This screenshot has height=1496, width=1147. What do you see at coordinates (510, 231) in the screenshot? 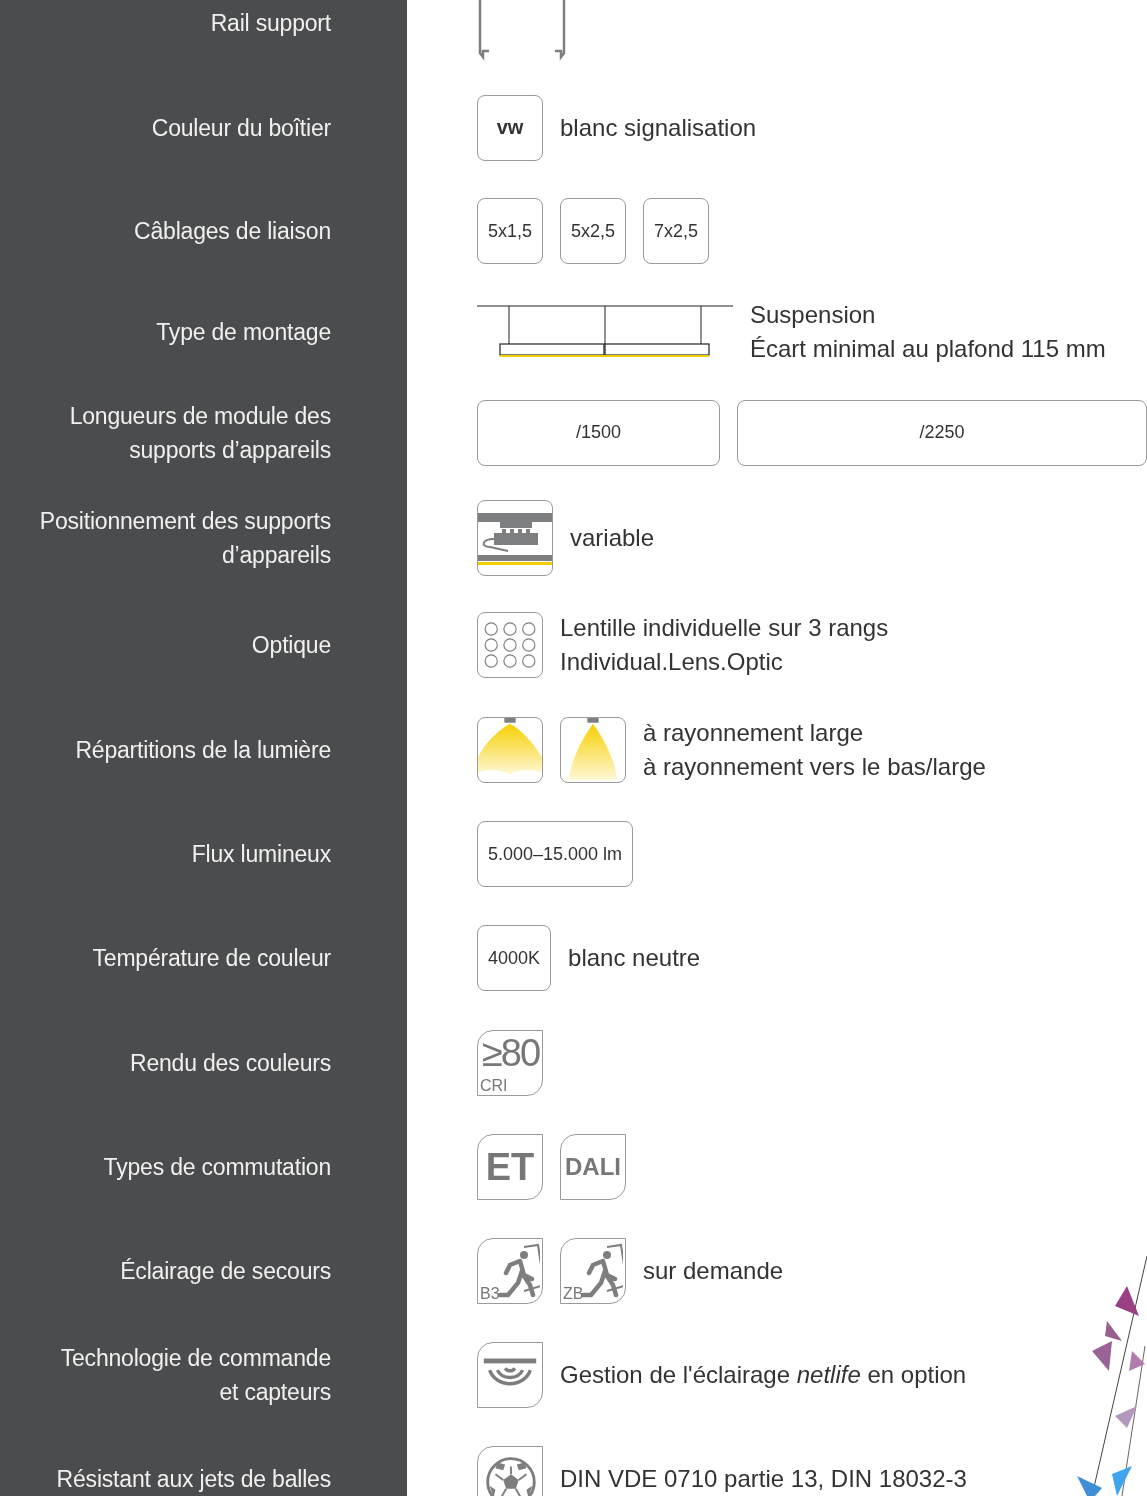
I see `spec-value: 5x1,5` at bounding box center [510, 231].